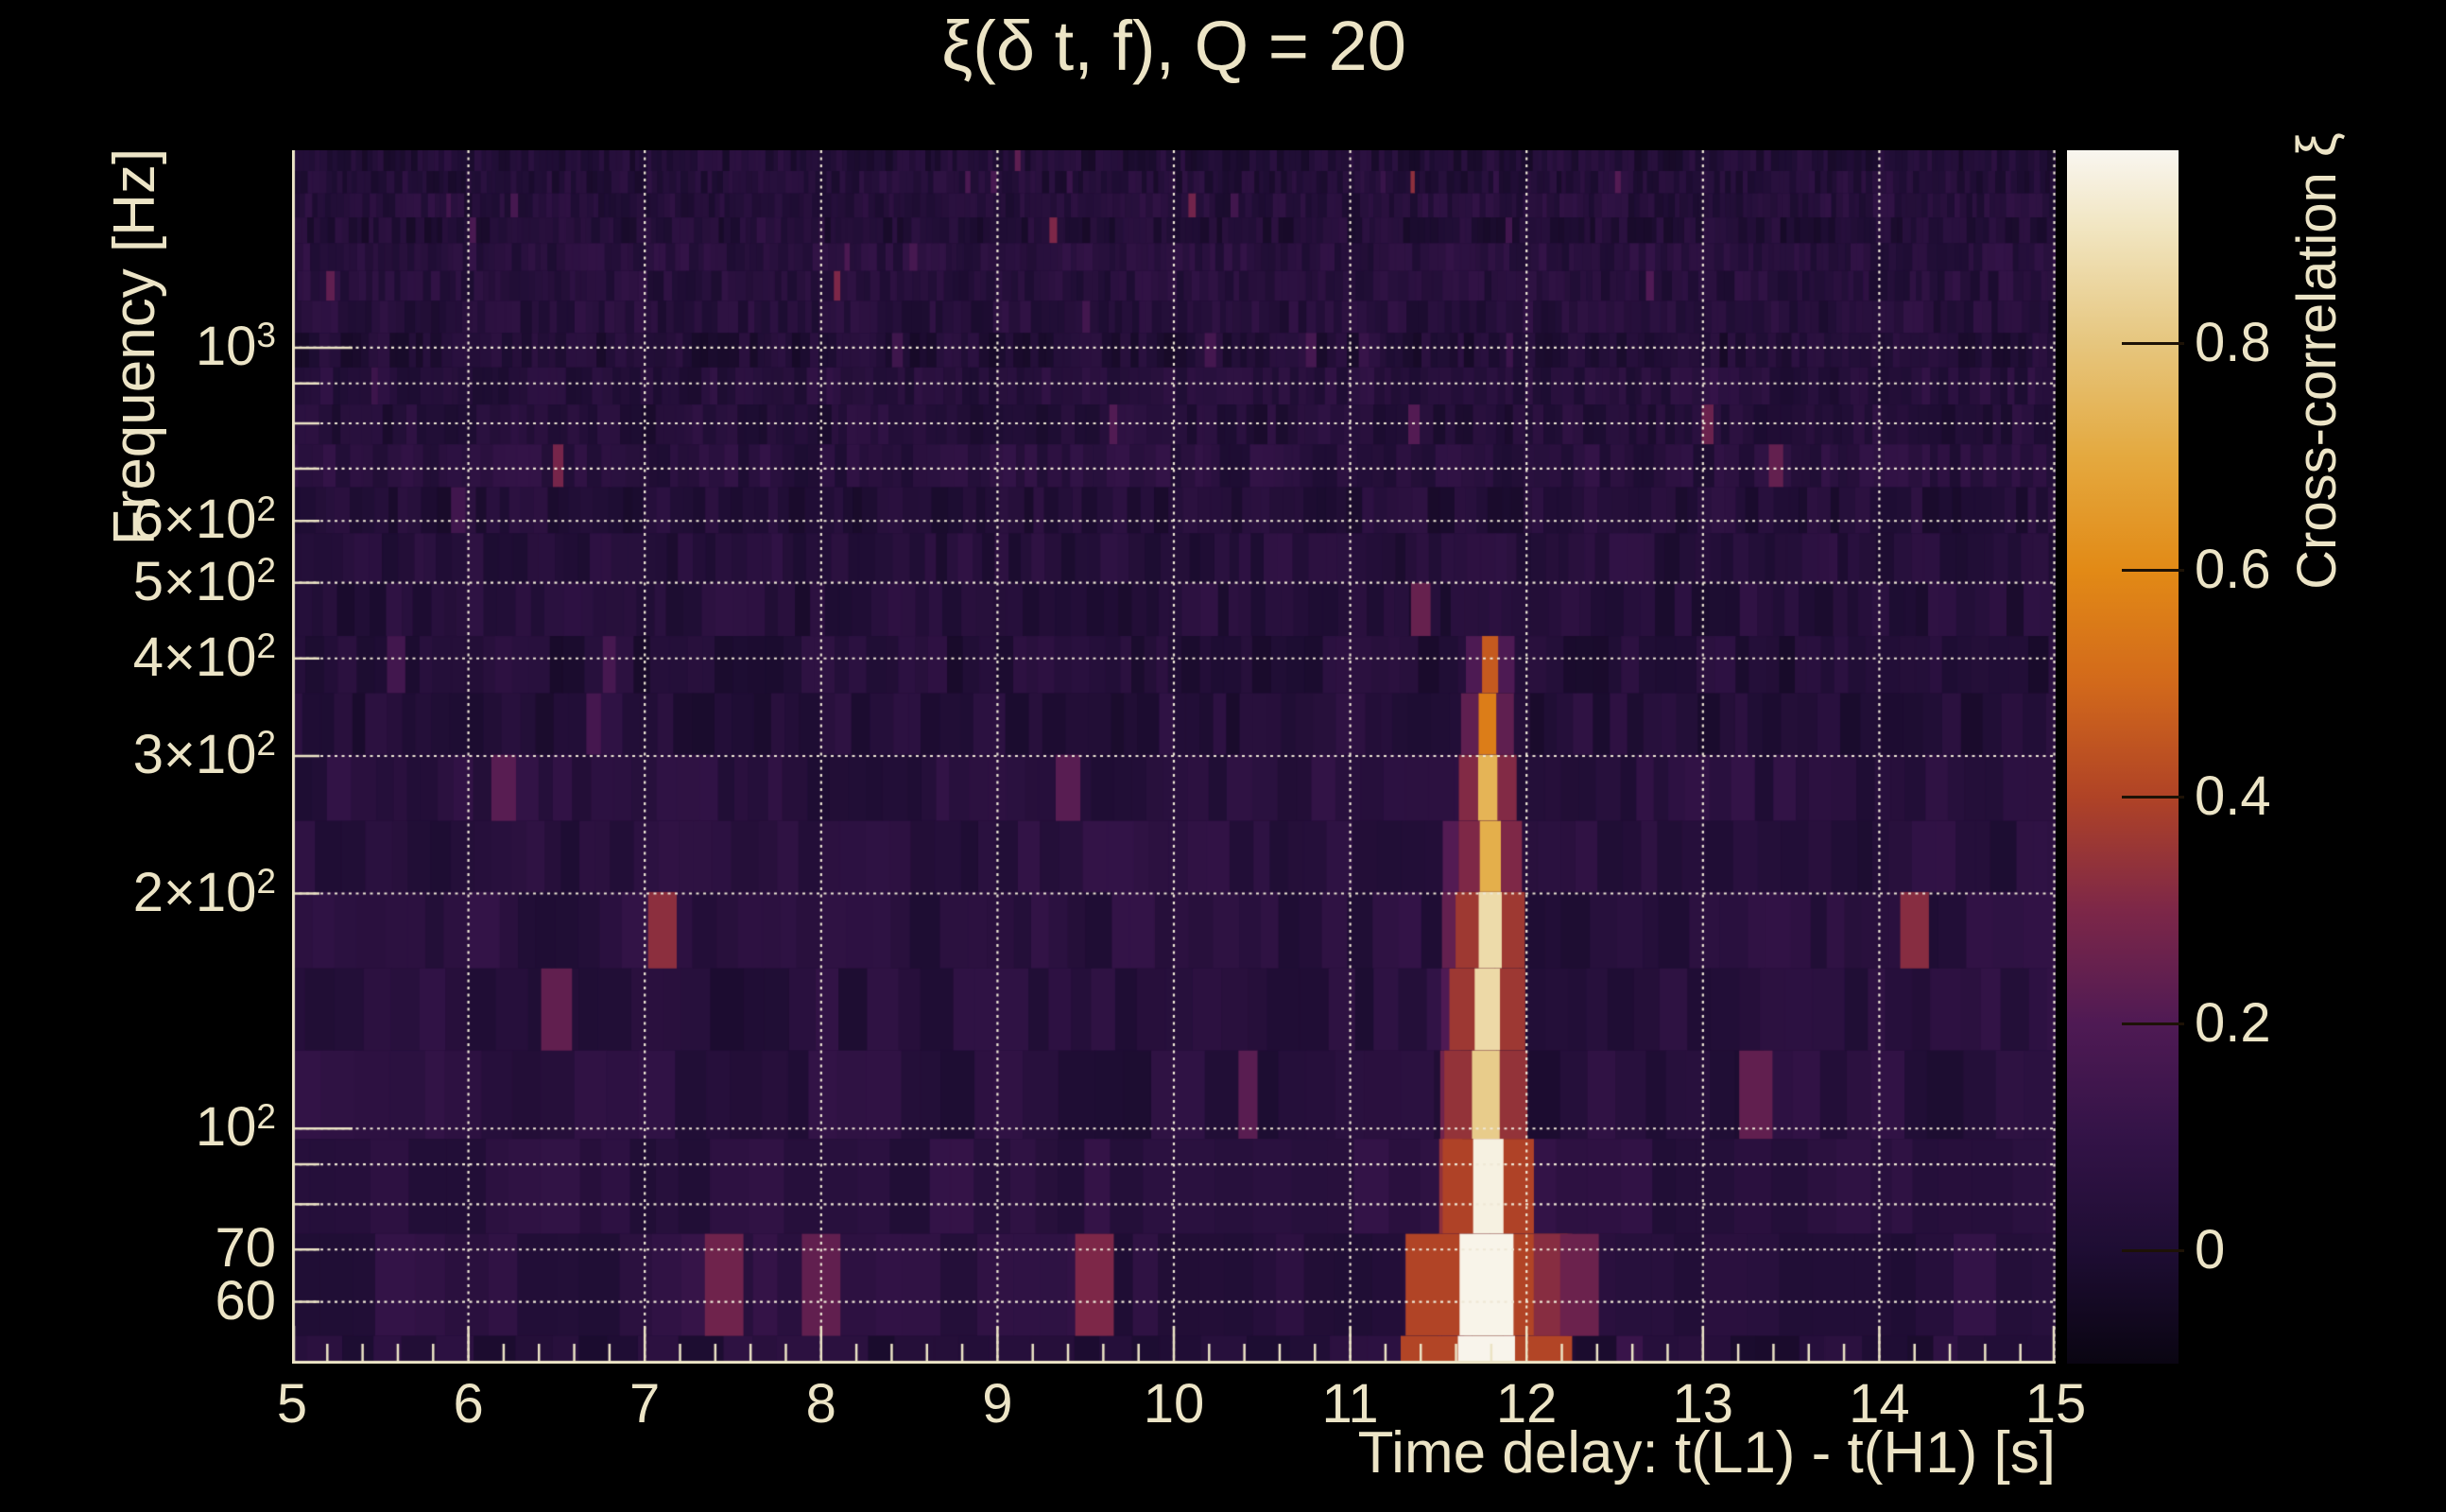 This screenshot has height=1512, width=2446. Describe the element at coordinates (245, 1300) in the screenshot. I see `y-tick-label-60: 60` at that location.